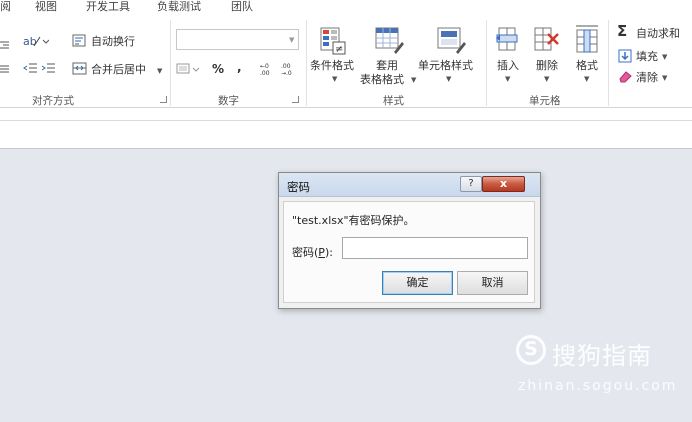 This screenshot has height=422, width=692. I want to click on format-button: 格式, so click(587, 65).